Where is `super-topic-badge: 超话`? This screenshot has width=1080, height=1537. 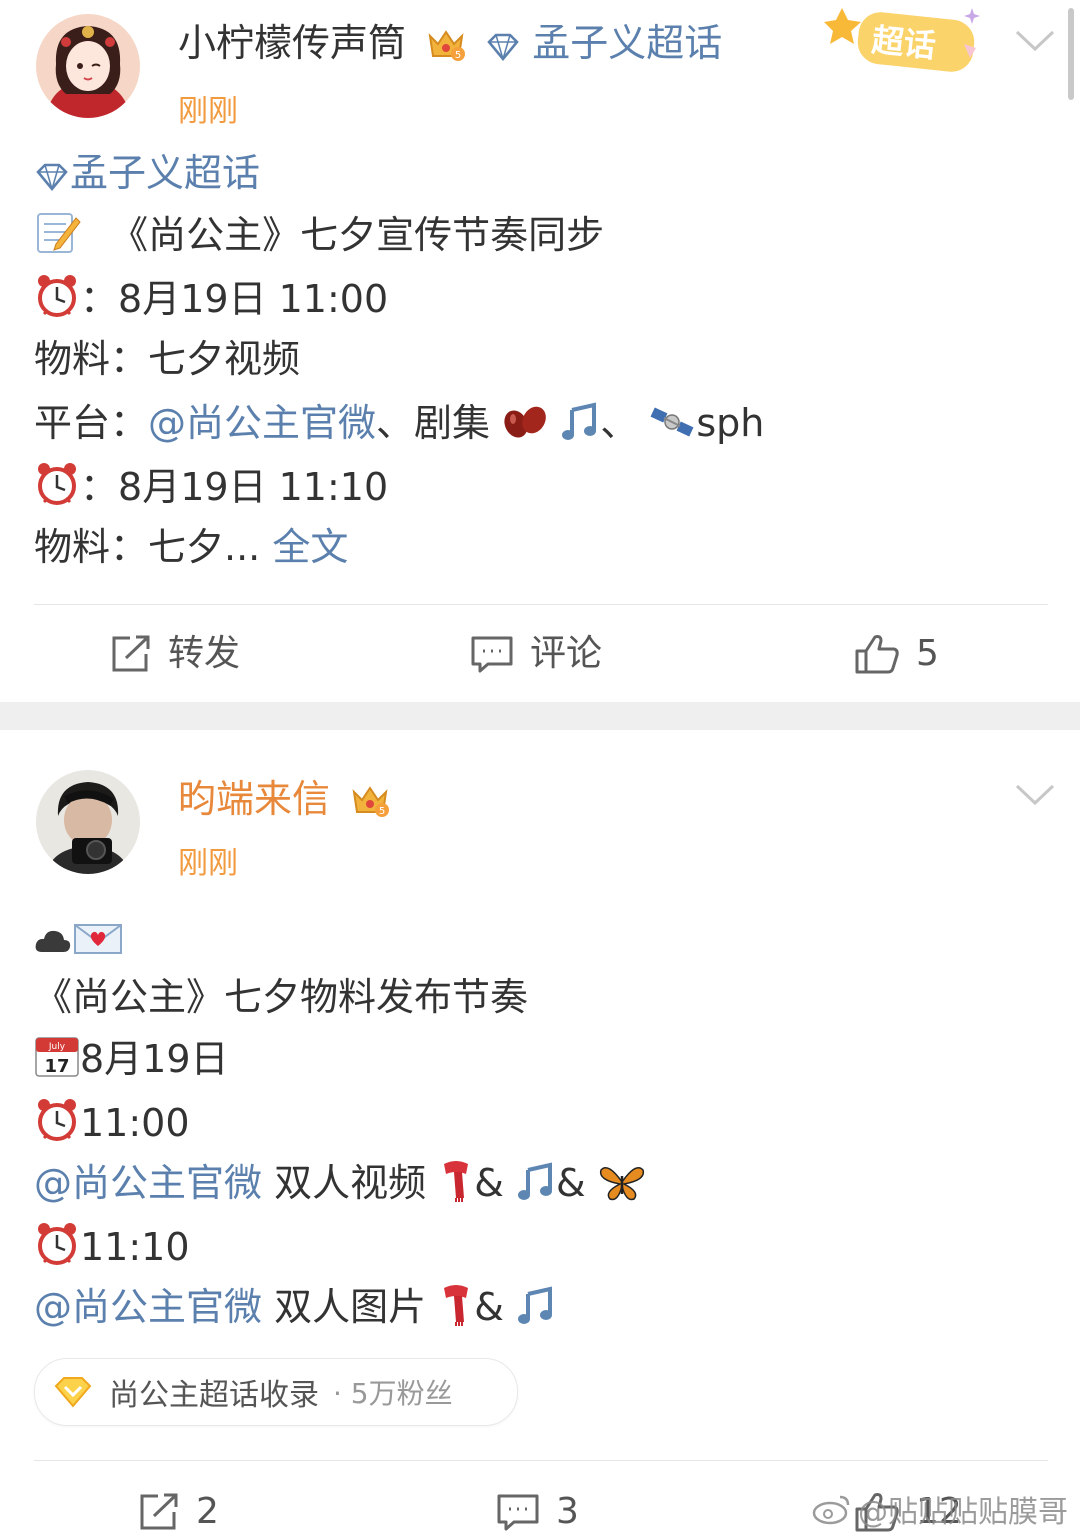
super-topic-badge: 超话 is located at coordinates (907, 40).